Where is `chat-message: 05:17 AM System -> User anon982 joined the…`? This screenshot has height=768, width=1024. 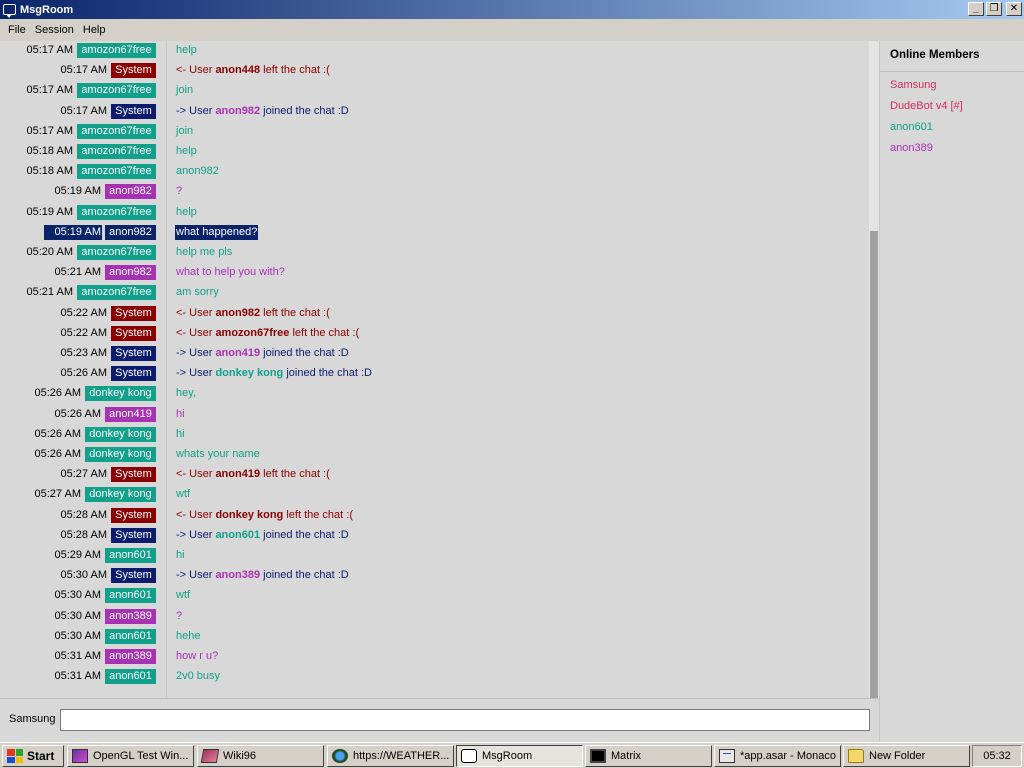
chat-message: 05:17 AM System -> User anon982 joined the… is located at coordinates (434, 111).